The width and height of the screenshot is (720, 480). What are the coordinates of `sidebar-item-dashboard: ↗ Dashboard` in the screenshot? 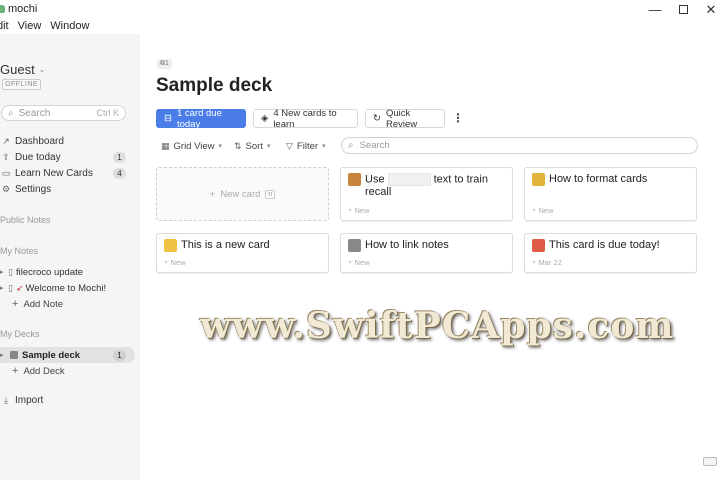 It's located at (65, 141).